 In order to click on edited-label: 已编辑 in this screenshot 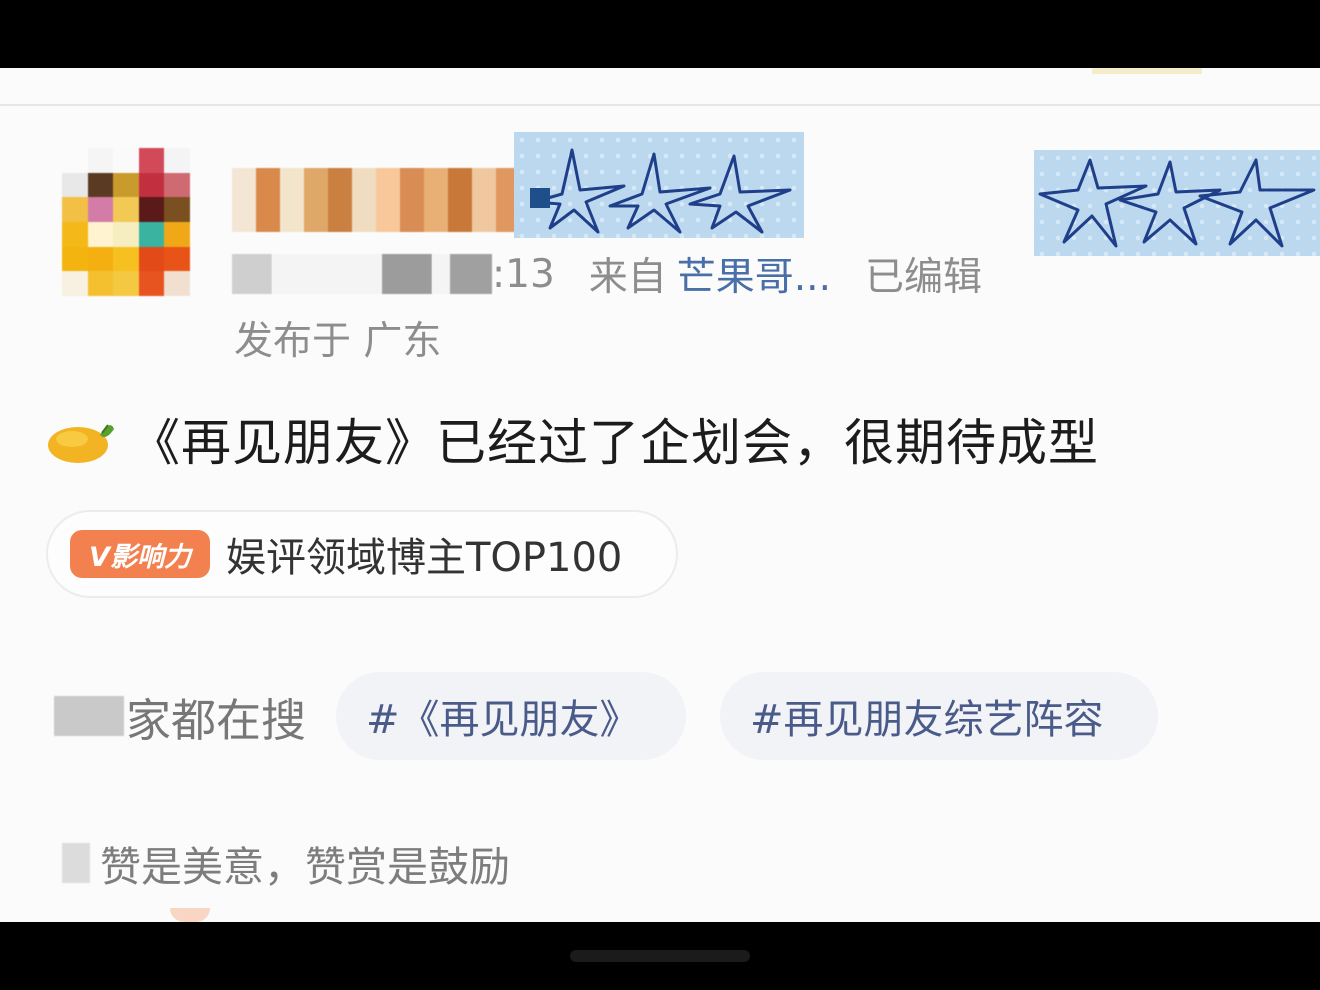, I will do `click(923, 274)`.